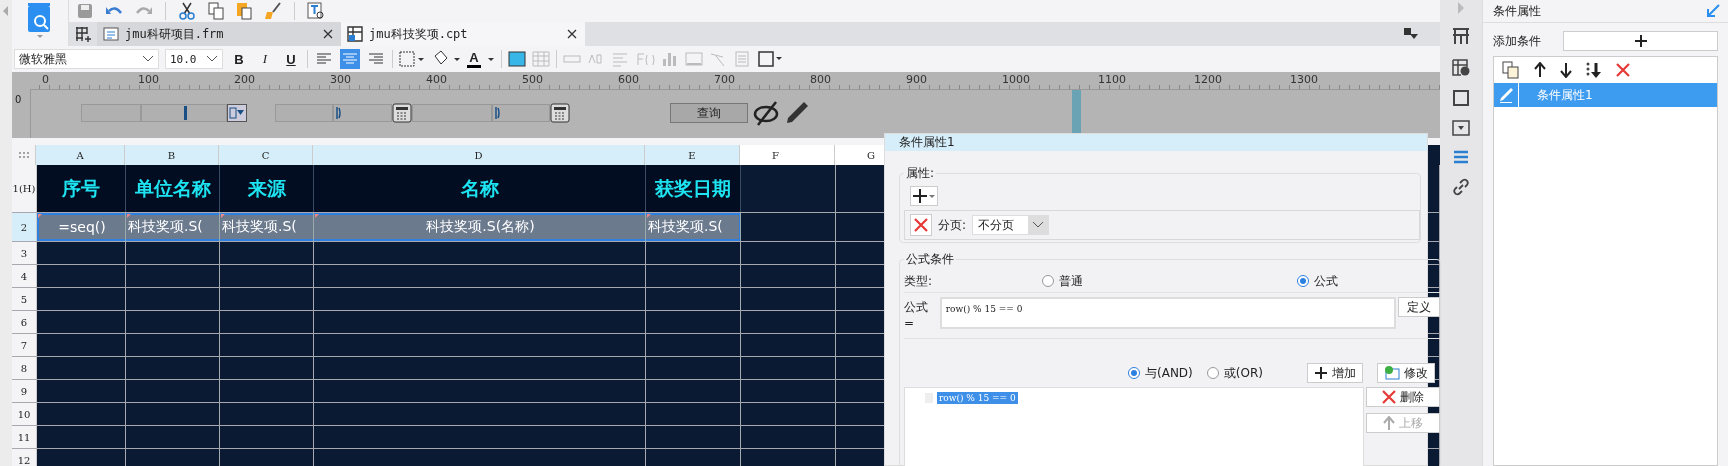 This screenshot has height=466, width=1728. I want to click on query-button: 查询, so click(709, 113).